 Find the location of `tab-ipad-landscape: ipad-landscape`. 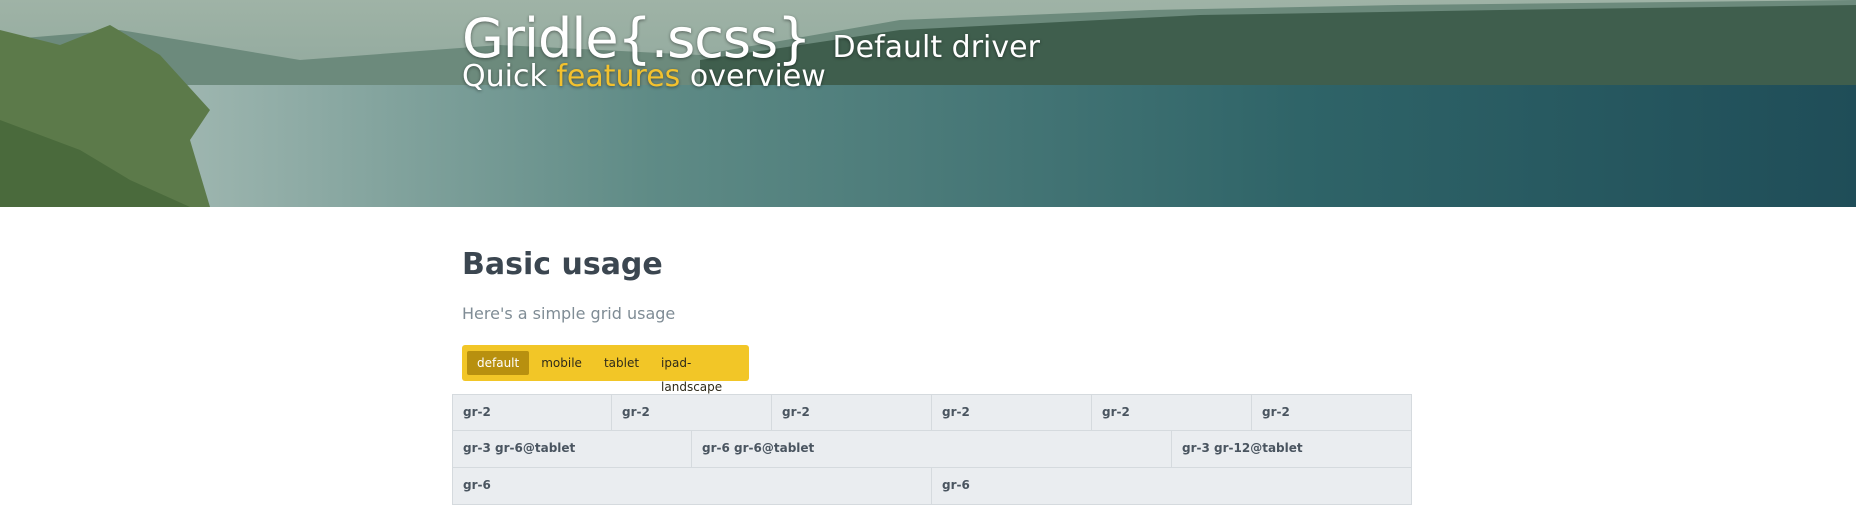

tab-ipad-landscape: ipad-landscape is located at coordinates (699, 372).